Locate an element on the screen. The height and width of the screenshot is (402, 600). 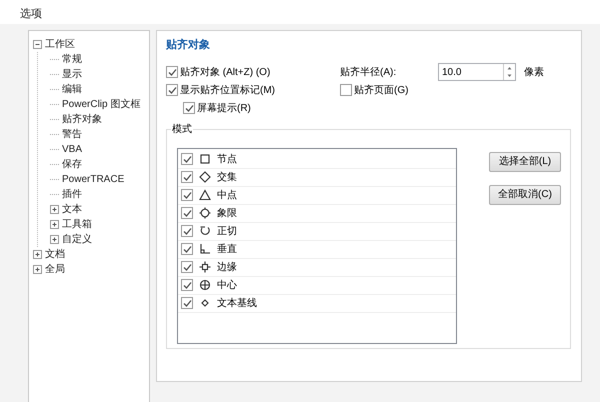
checkbox-label: 贴齐对象 (Alt+Z) (O) is located at coordinates (225, 73).